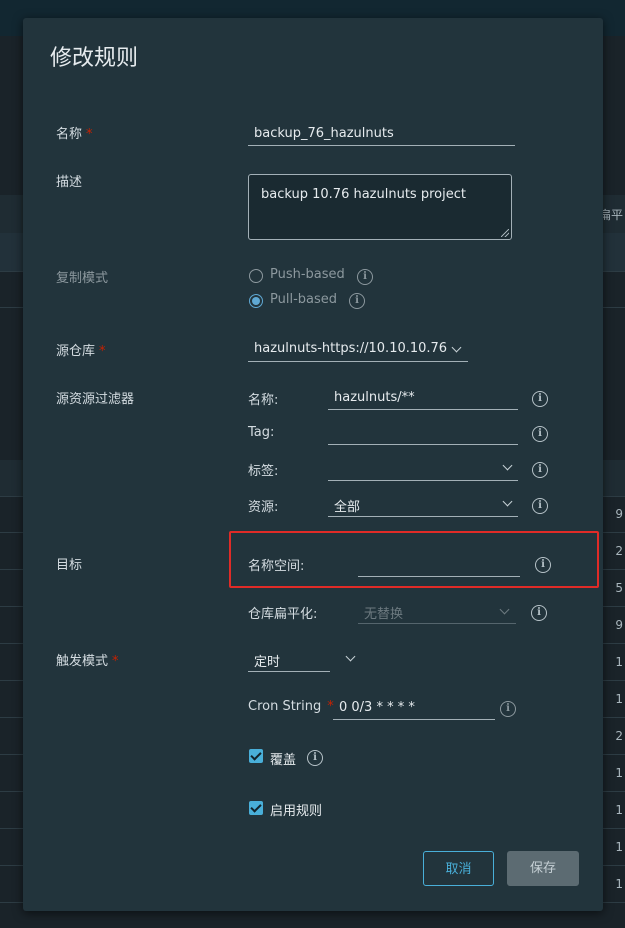 The image size is (625, 928). I want to click on namespace-label: 名称空间:, so click(276, 566).